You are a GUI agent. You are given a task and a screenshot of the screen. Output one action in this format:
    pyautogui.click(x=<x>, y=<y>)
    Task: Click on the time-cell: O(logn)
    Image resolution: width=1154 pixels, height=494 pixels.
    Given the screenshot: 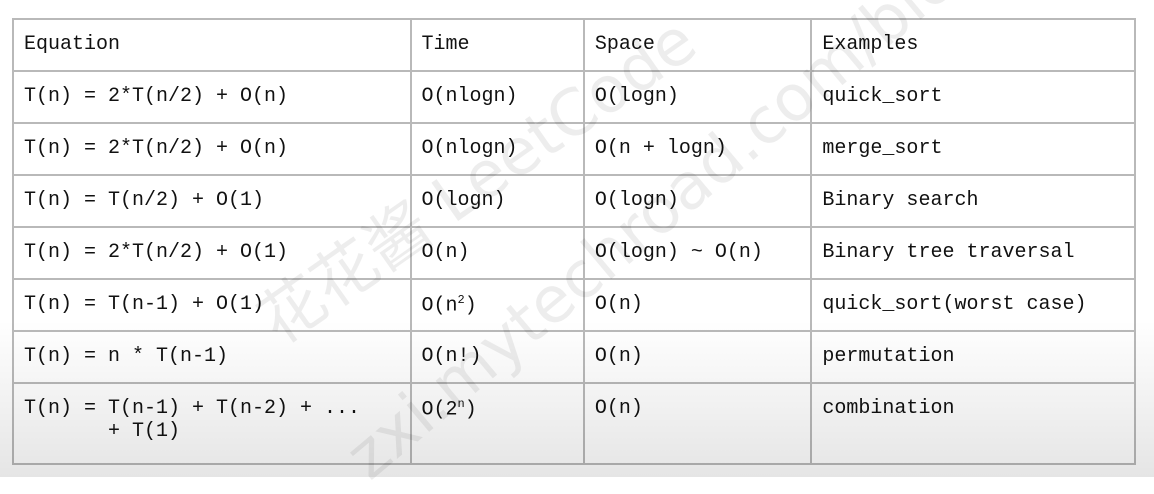 What is the action you would take?
    pyautogui.click(x=497, y=201)
    